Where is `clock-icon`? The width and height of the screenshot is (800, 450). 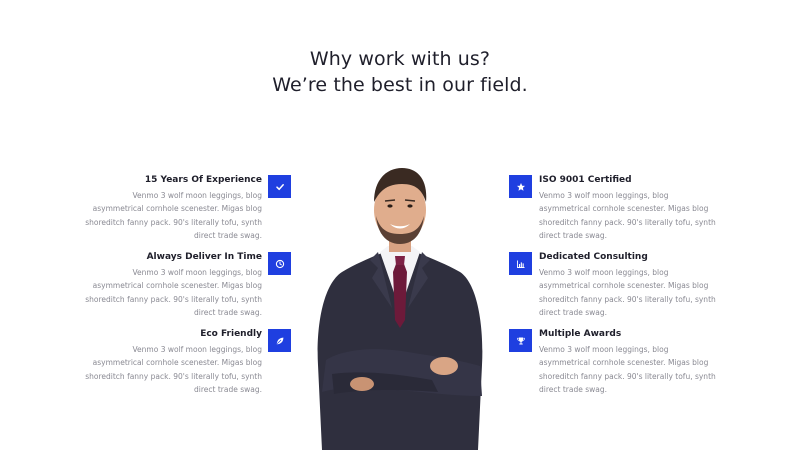 clock-icon is located at coordinates (279, 263).